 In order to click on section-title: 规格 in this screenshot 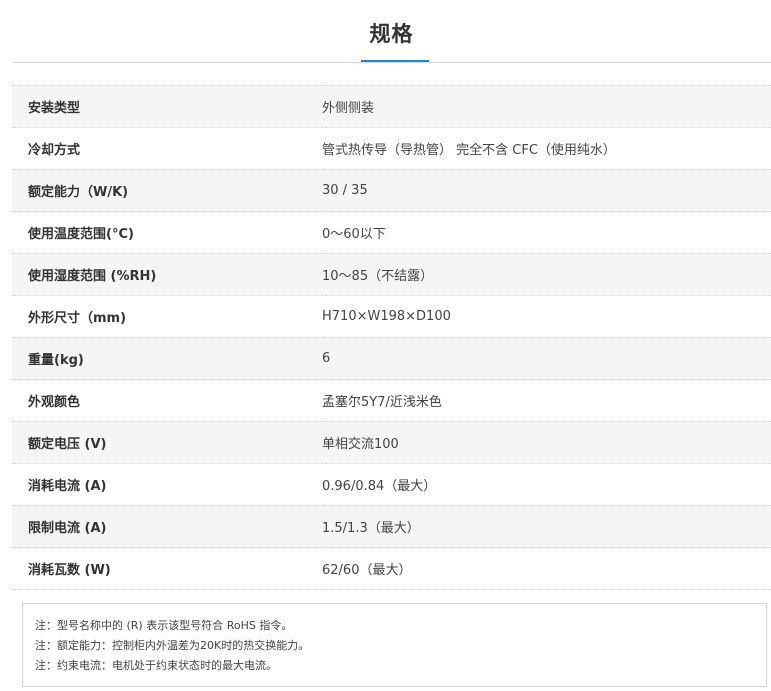, I will do `click(391, 34)`.